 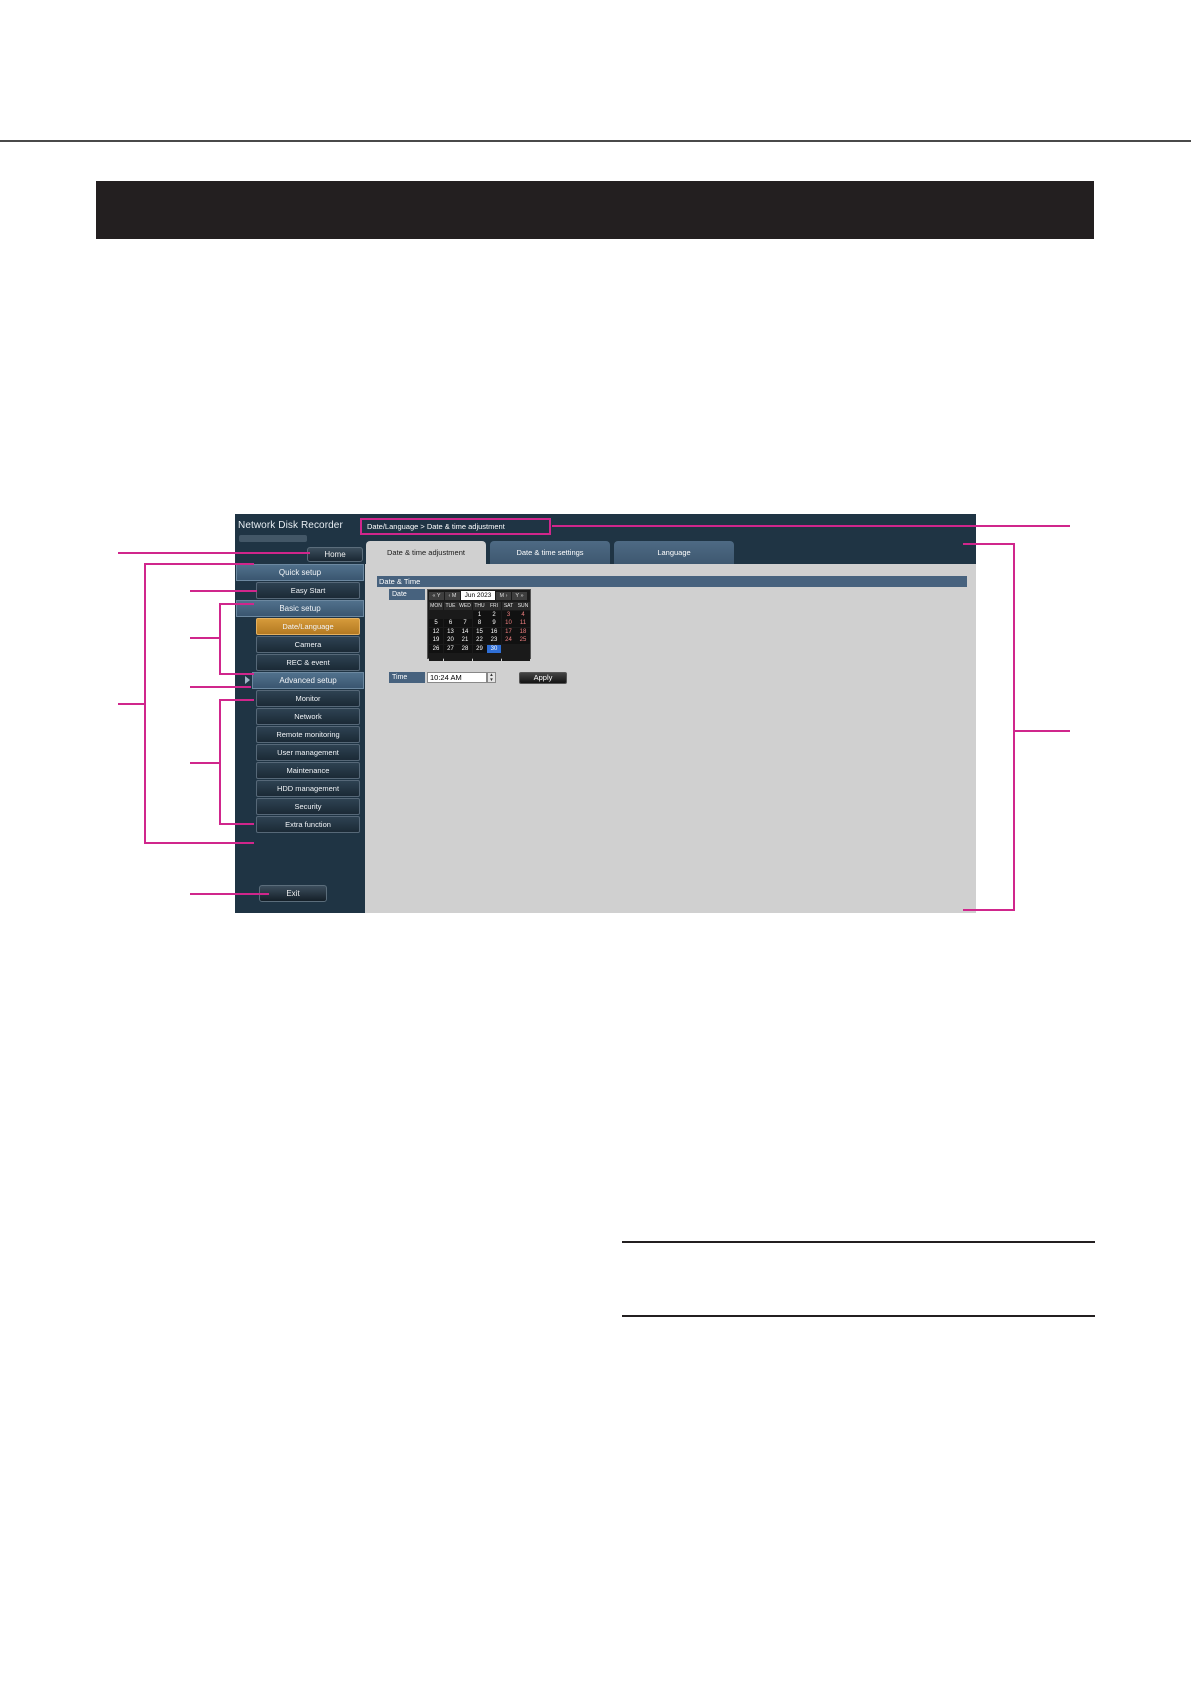 I want to click on calendar-day-cell: 29, so click(x=479, y=648).